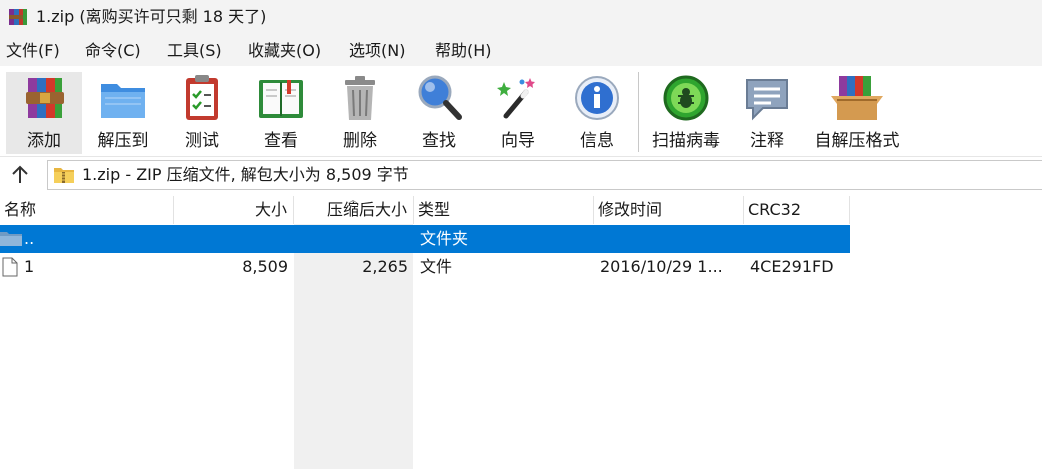 This screenshot has width=1042, height=469. I want to click on trash-can-icon, so click(360, 98).